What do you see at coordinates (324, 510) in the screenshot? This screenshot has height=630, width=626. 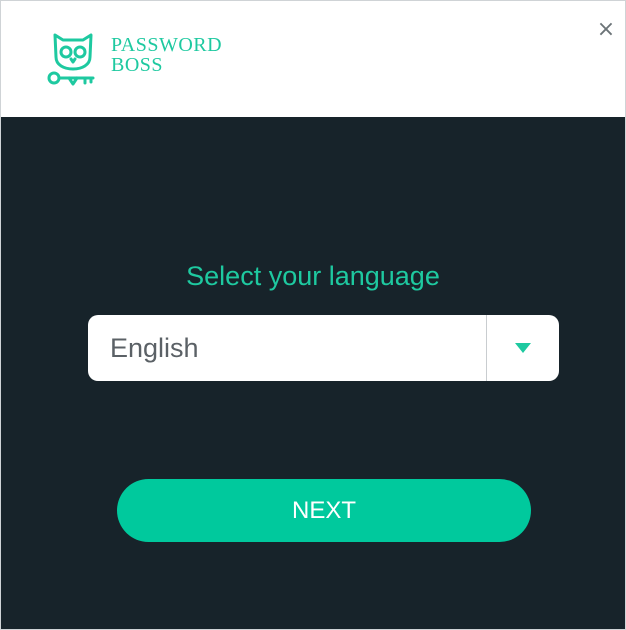 I see `next-button: NEXT` at bounding box center [324, 510].